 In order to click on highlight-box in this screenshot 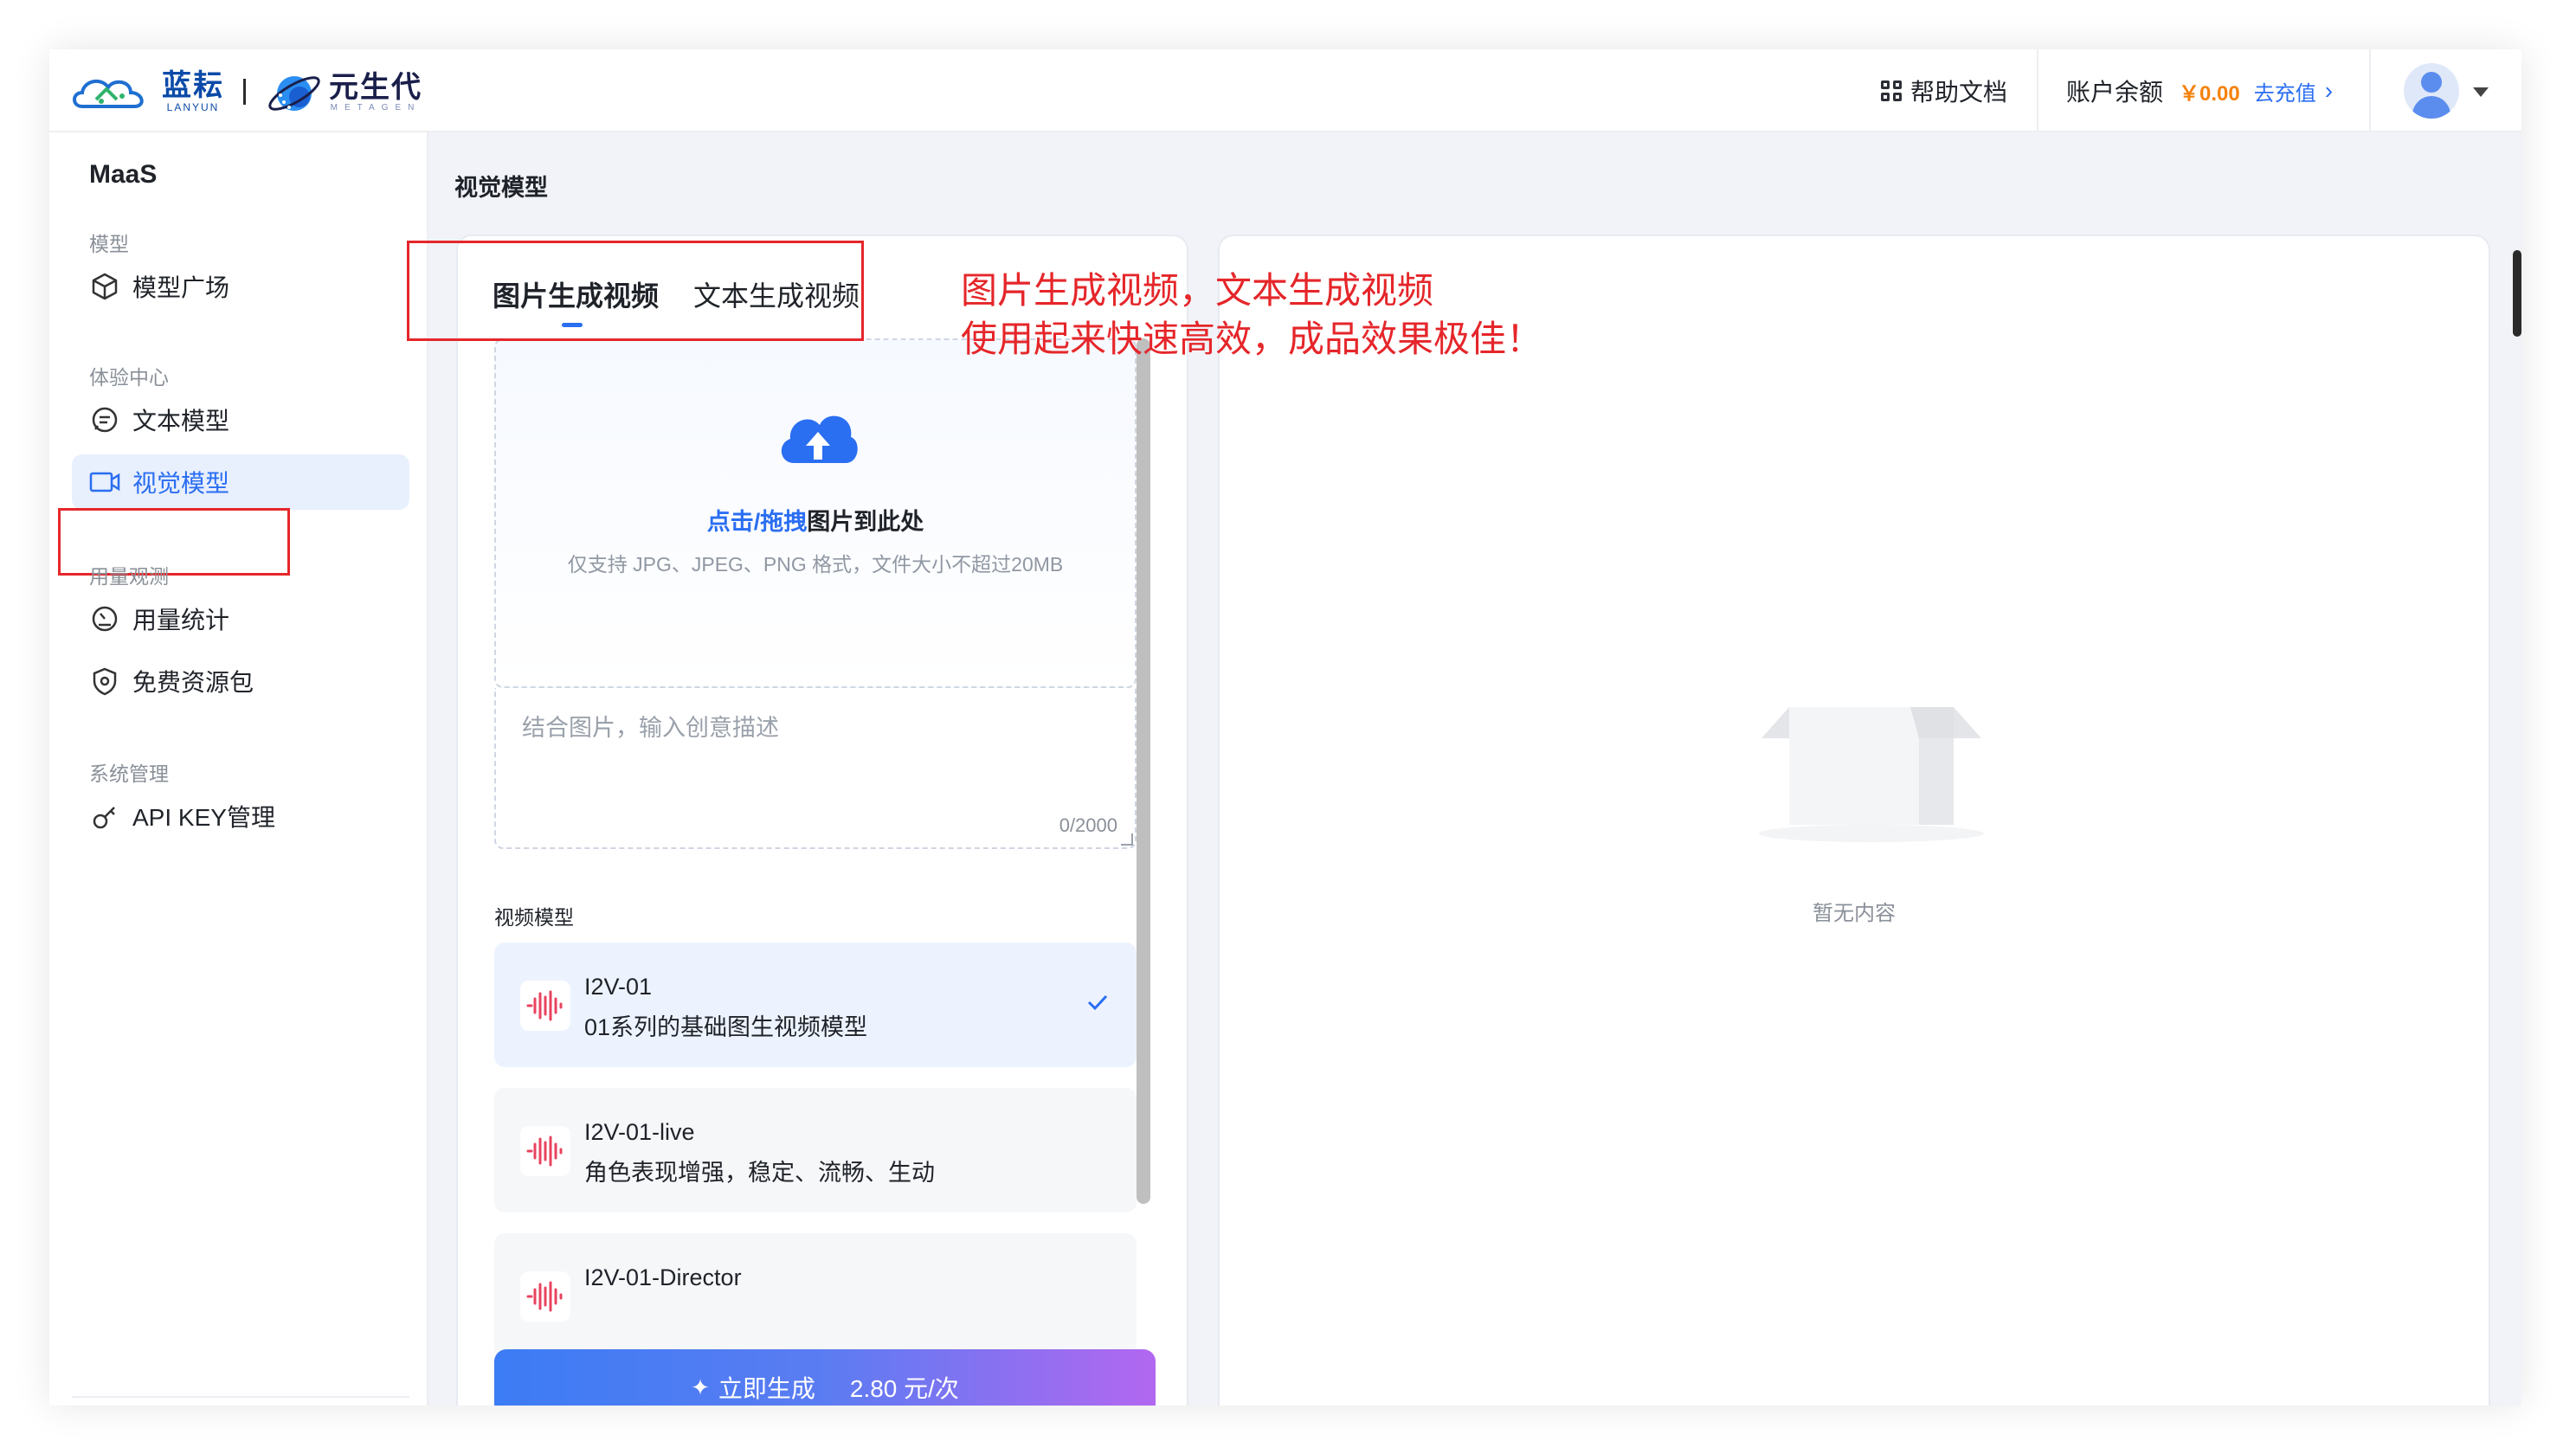, I will do `click(635, 291)`.